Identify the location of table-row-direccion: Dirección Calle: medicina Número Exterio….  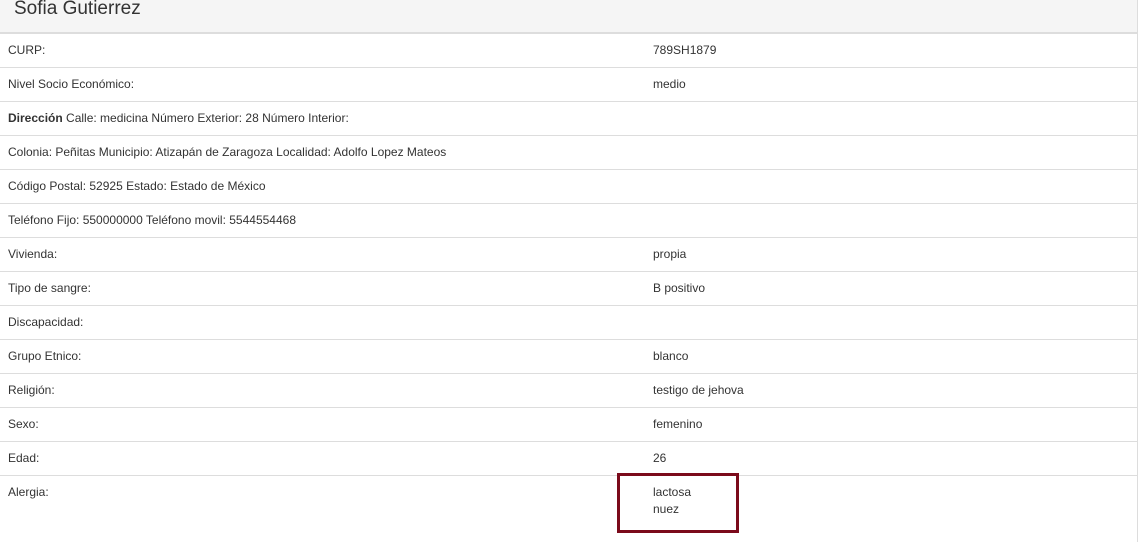
(568, 118).